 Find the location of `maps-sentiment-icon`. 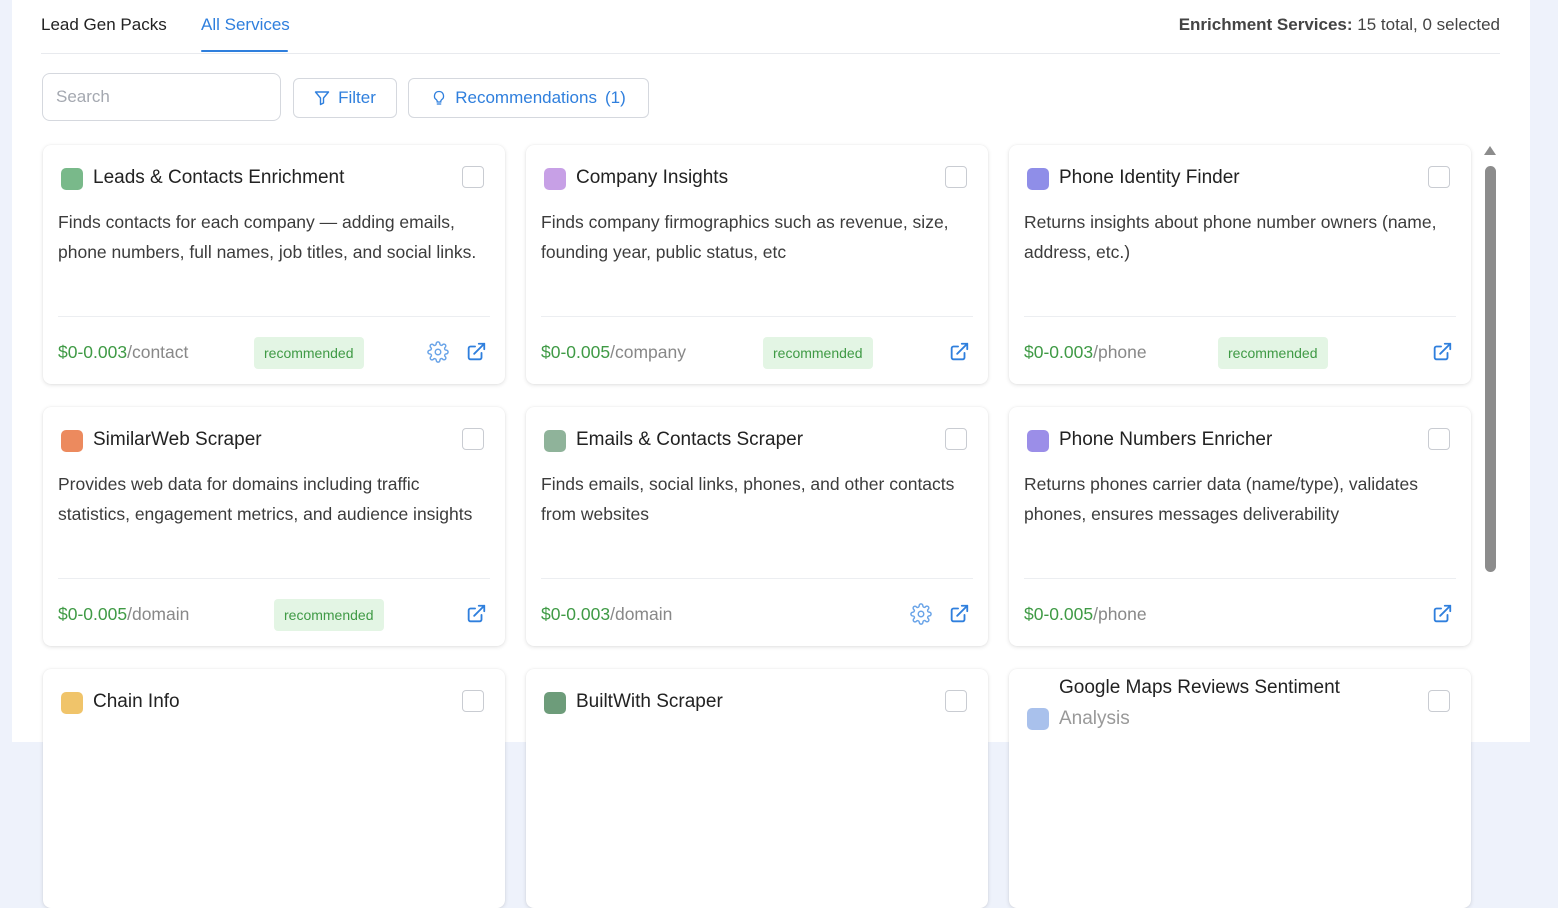

maps-sentiment-icon is located at coordinates (1038, 719).